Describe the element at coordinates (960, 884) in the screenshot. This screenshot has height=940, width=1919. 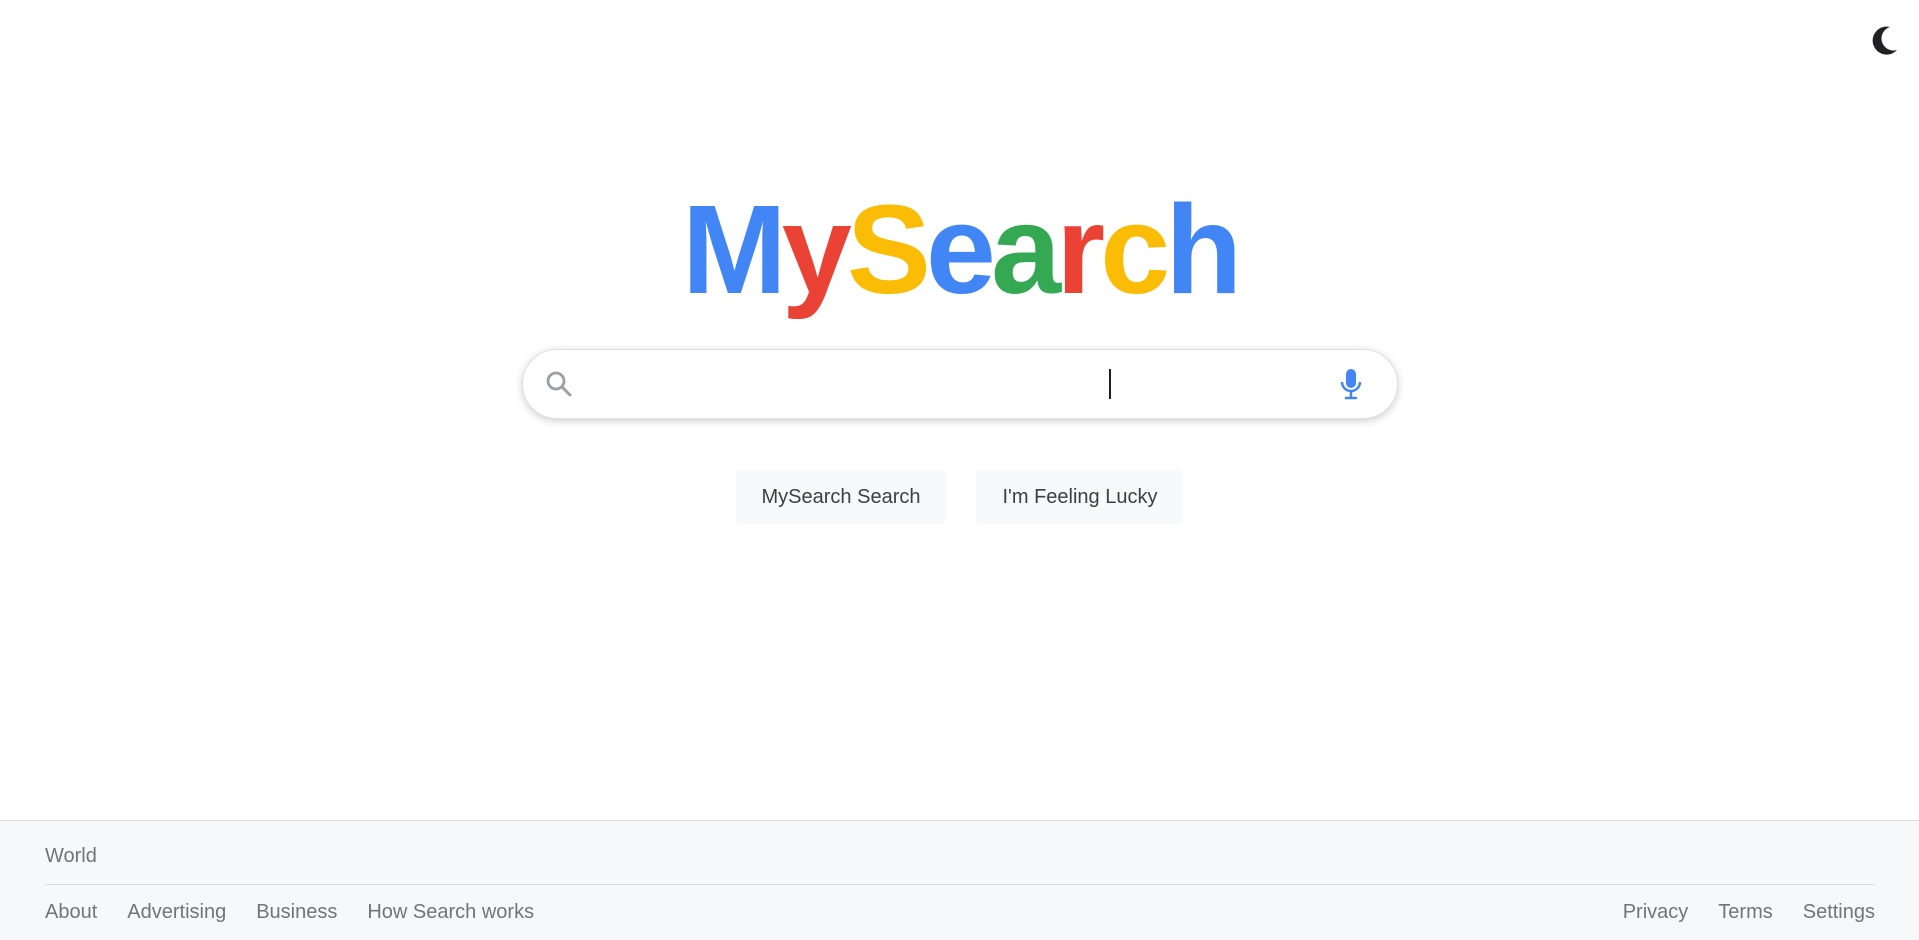
I see `footer-divider` at that location.